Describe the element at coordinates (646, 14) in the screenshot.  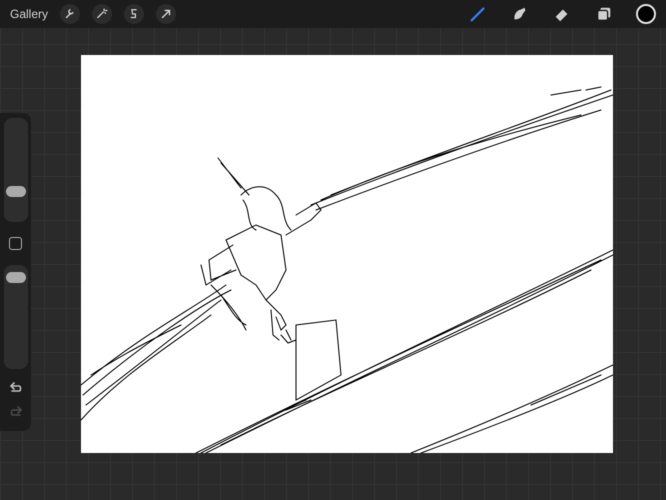
I see `color-swatch` at that location.